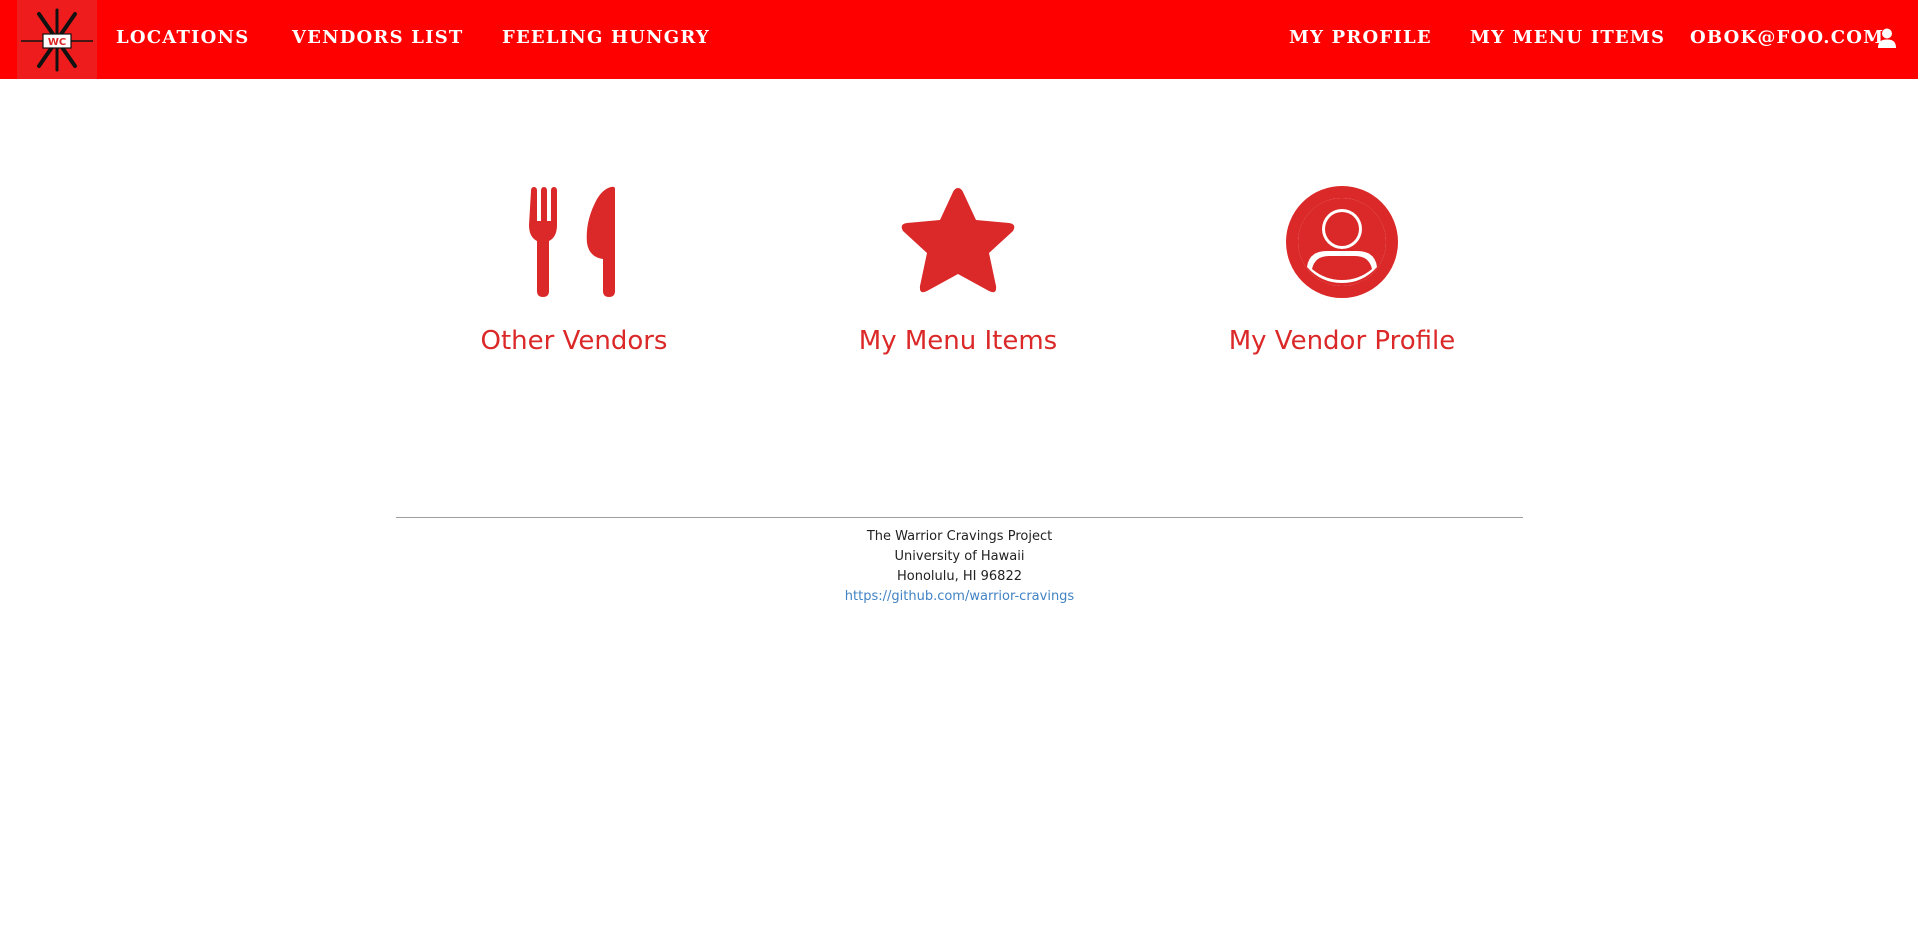 Image resolution: width=1918 pixels, height=935 pixels. What do you see at coordinates (959, 556) in the screenshot?
I see `footer-university: University of Hawaii` at bounding box center [959, 556].